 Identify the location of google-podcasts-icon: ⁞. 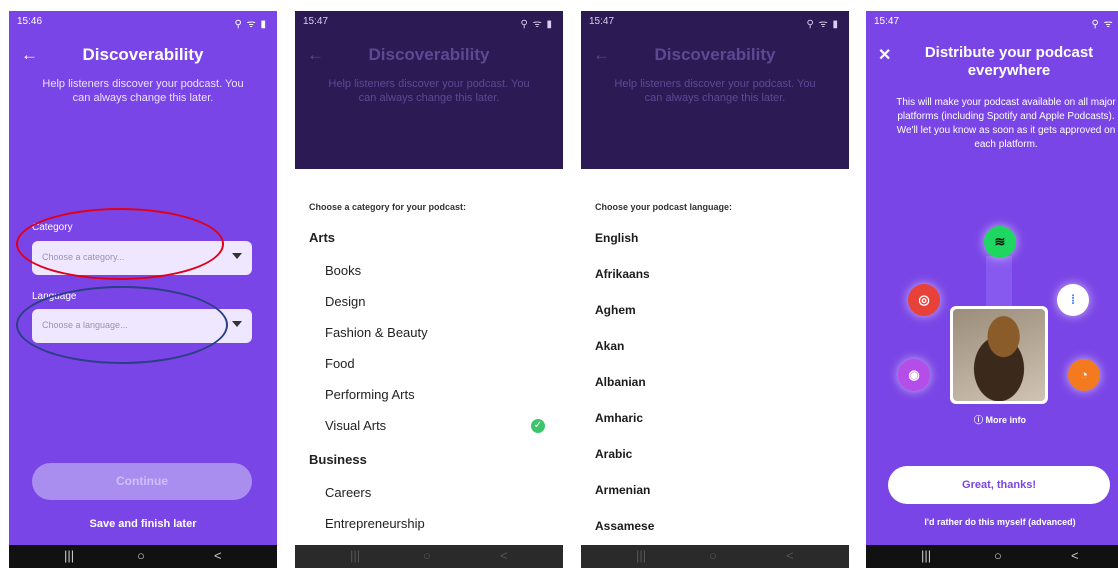
(1073, 300).